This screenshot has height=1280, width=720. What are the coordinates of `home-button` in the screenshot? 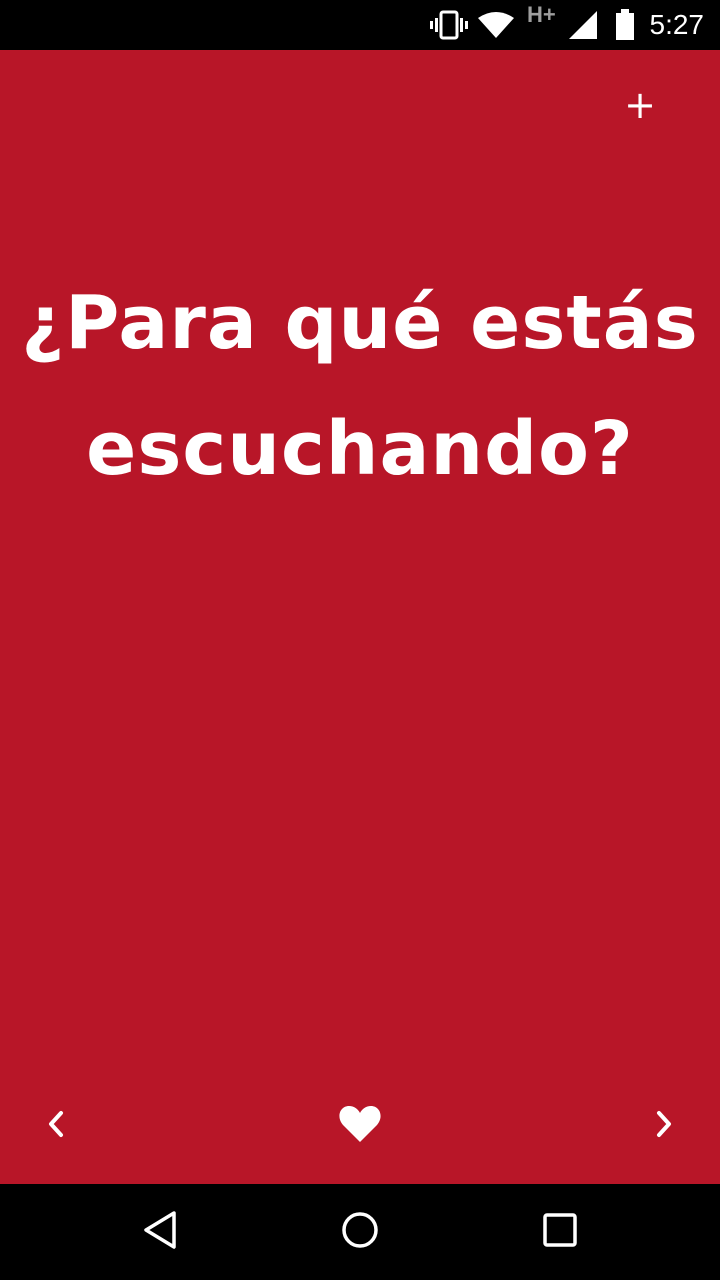 It's located at (360, 1232).